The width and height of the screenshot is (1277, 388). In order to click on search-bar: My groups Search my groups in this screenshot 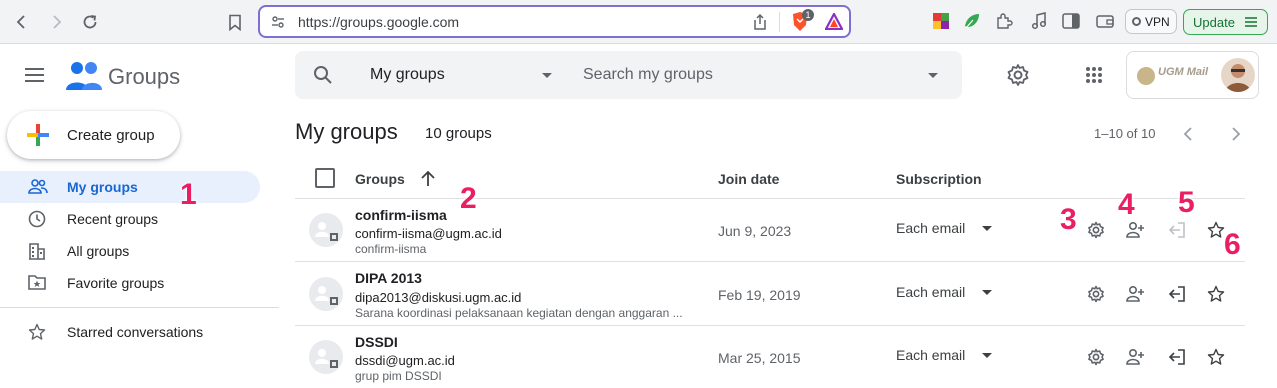, I will do `click(628, 75)`.